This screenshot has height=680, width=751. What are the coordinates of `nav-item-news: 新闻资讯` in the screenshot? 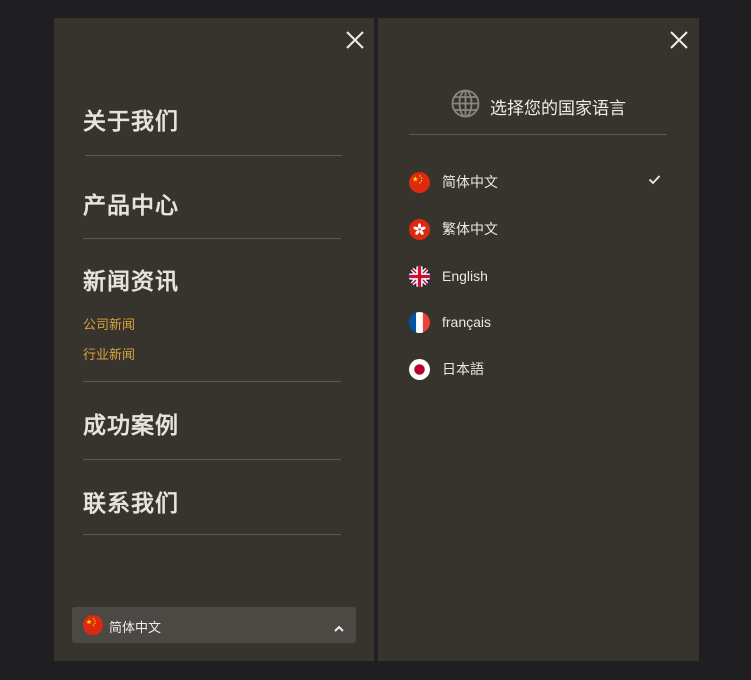 It's located at (131, 279).